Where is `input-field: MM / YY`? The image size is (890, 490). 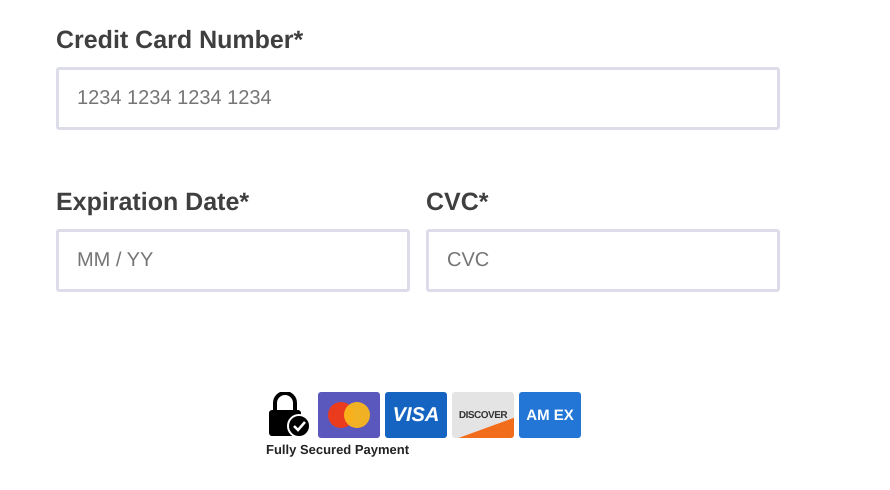 input-field: MM / YY is located at coordinates (233, 260).